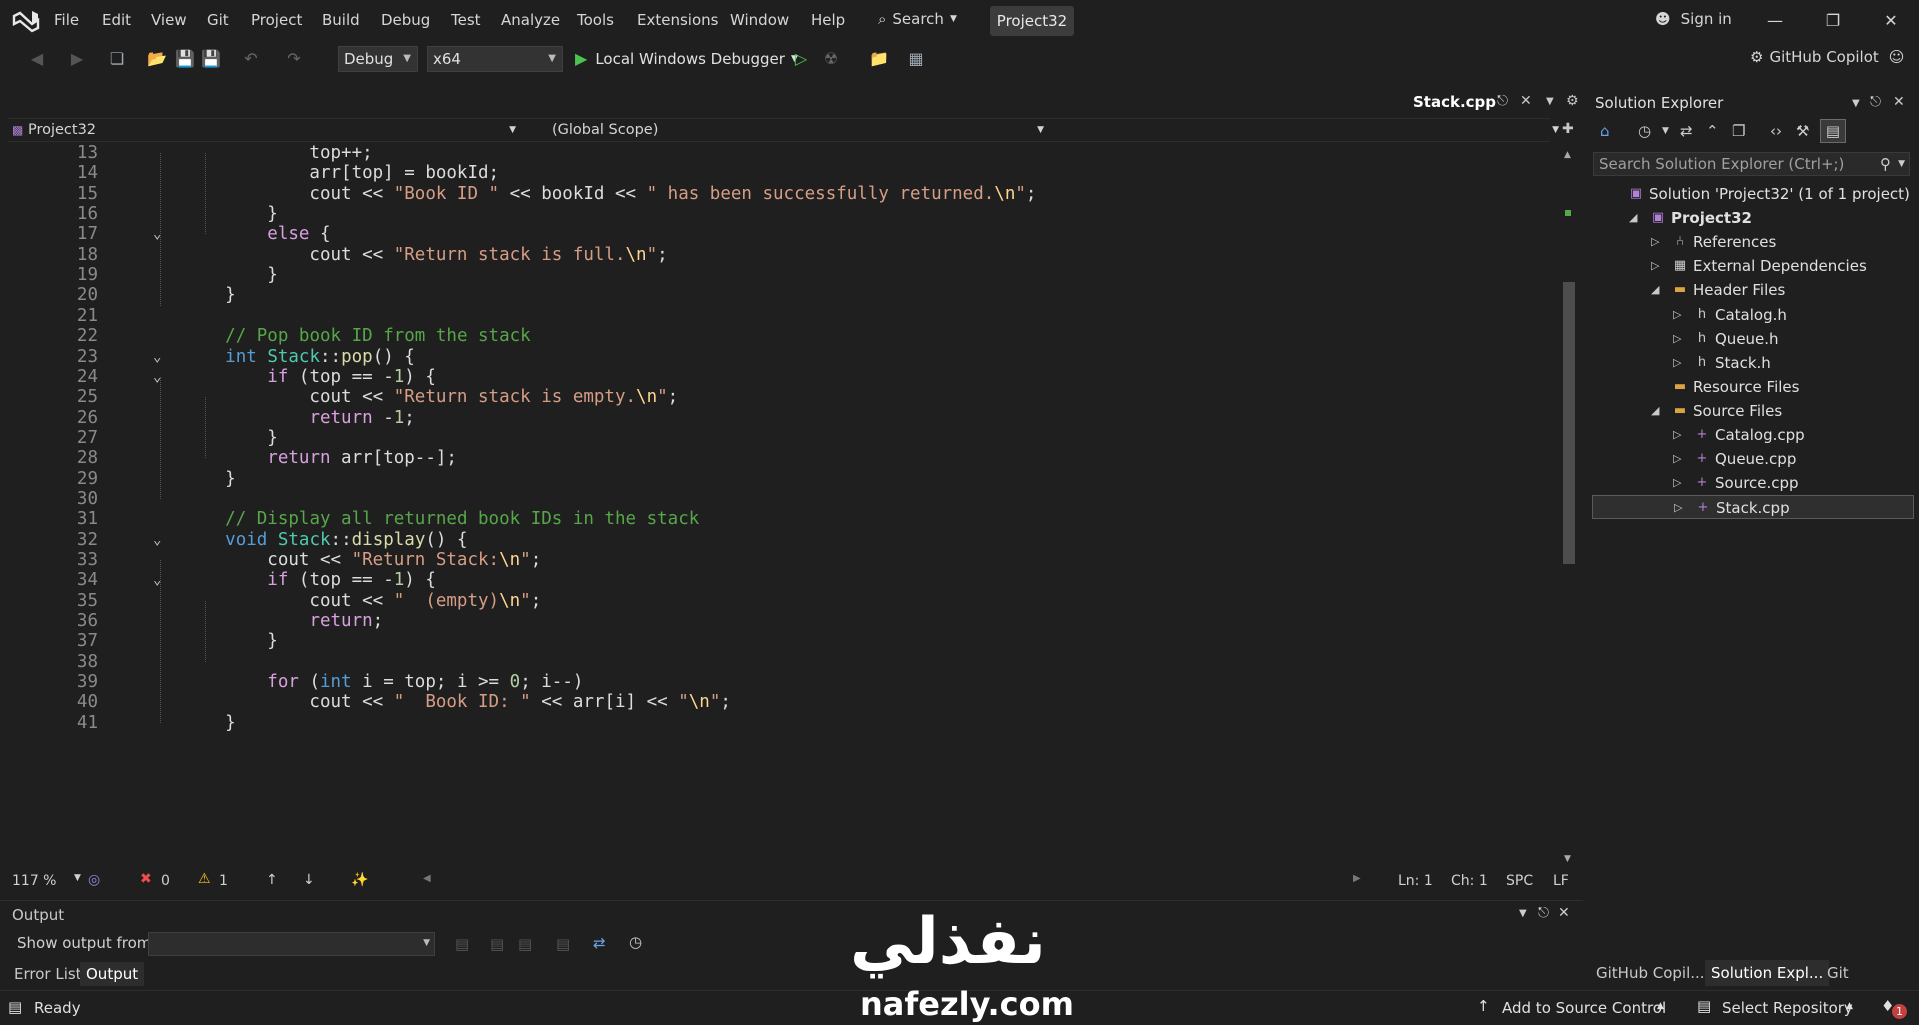 The width and height of the screenshot is (1919, 1025). What do you see at coordinates (599, 943) in the screenshot?
I see `toggle-word-wrap-icon: ⇄` at bounding box center [599, 943].